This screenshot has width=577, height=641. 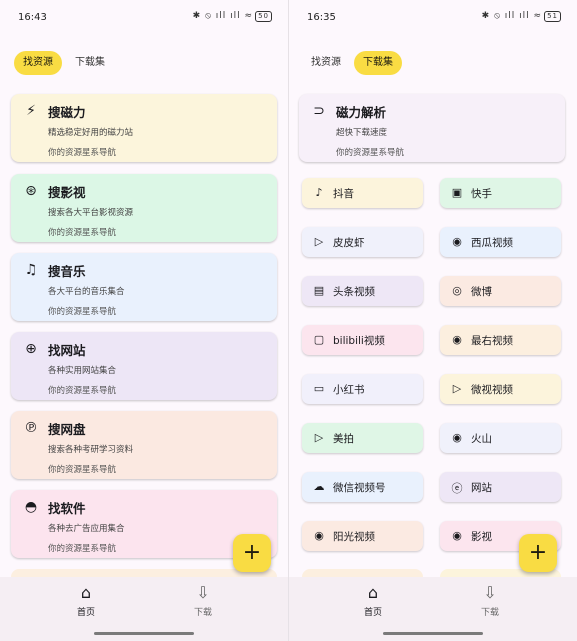 I want to click on grid-item-label: 网站, so click(x=481, y=488).